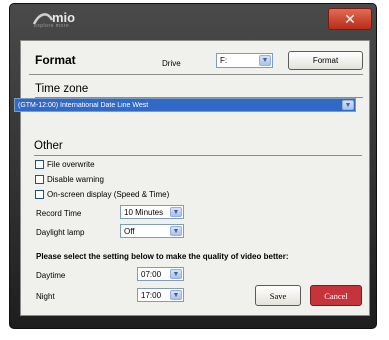  What do you see at coordinates (83, 105) in the screenshot?
I see `timezone-value: (GTM-12:00) International Date Line West` at bounding box center [83, 105].